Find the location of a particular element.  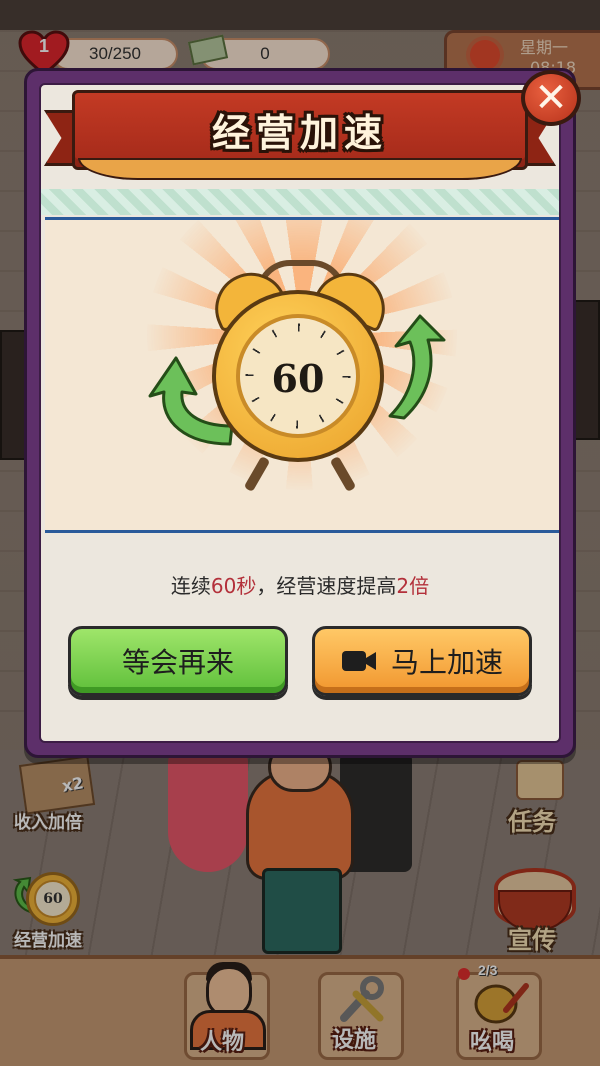

alarm-clock-icon: 60 is located at coordinates (300, 380).